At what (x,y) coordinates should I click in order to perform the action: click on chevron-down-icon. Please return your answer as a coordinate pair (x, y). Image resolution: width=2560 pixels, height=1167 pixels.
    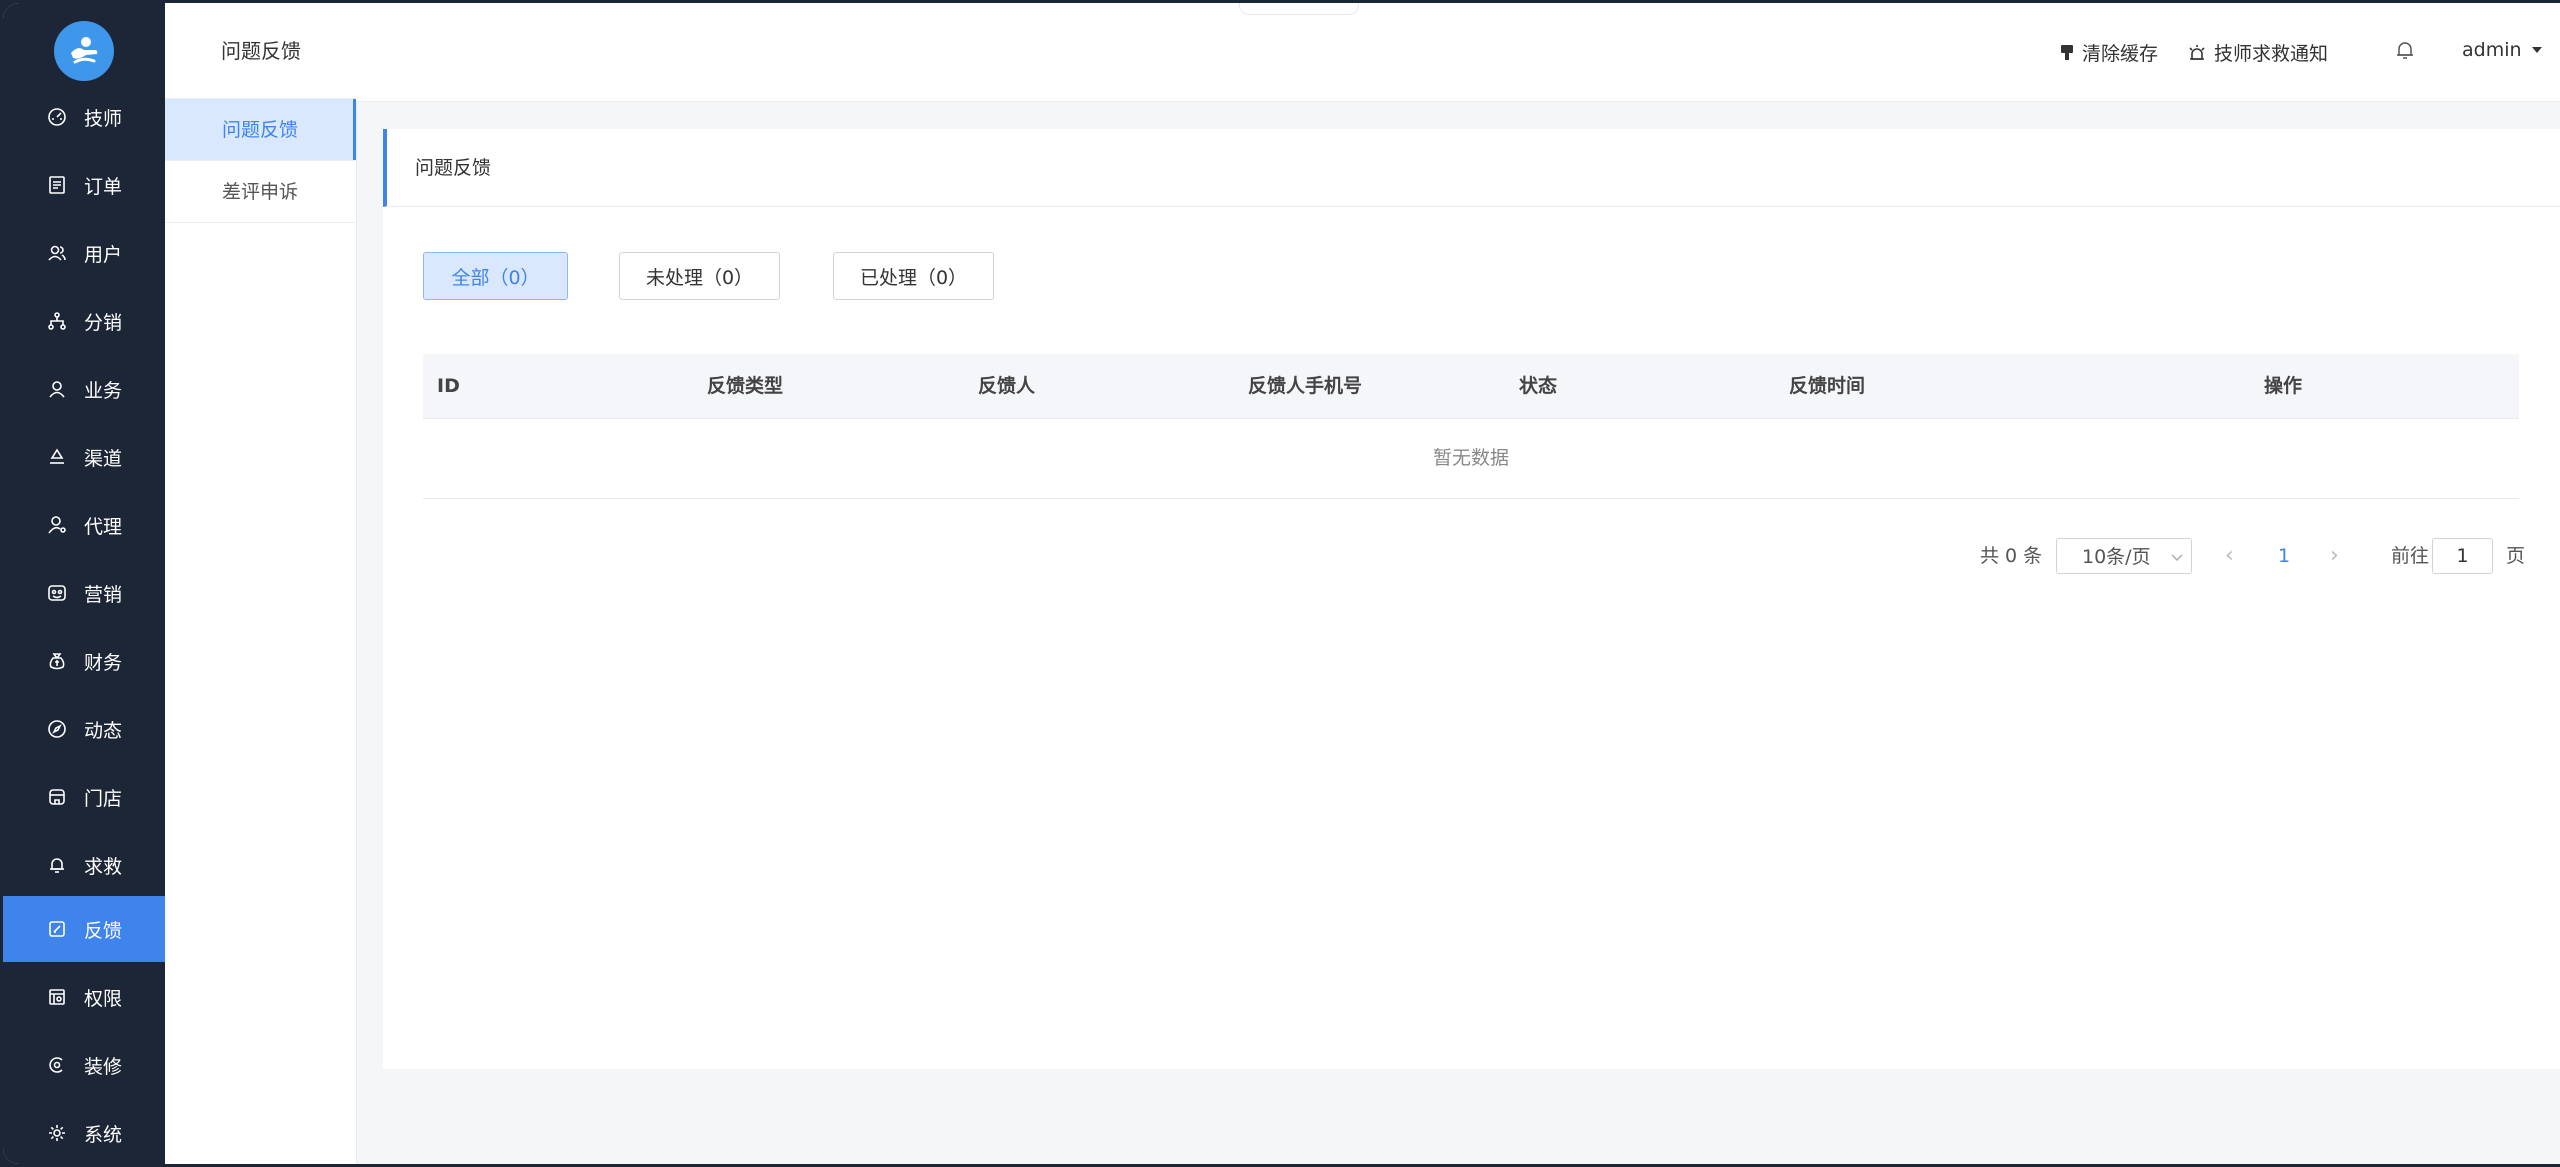
    Looking at the image, I should click on (2177, 557).